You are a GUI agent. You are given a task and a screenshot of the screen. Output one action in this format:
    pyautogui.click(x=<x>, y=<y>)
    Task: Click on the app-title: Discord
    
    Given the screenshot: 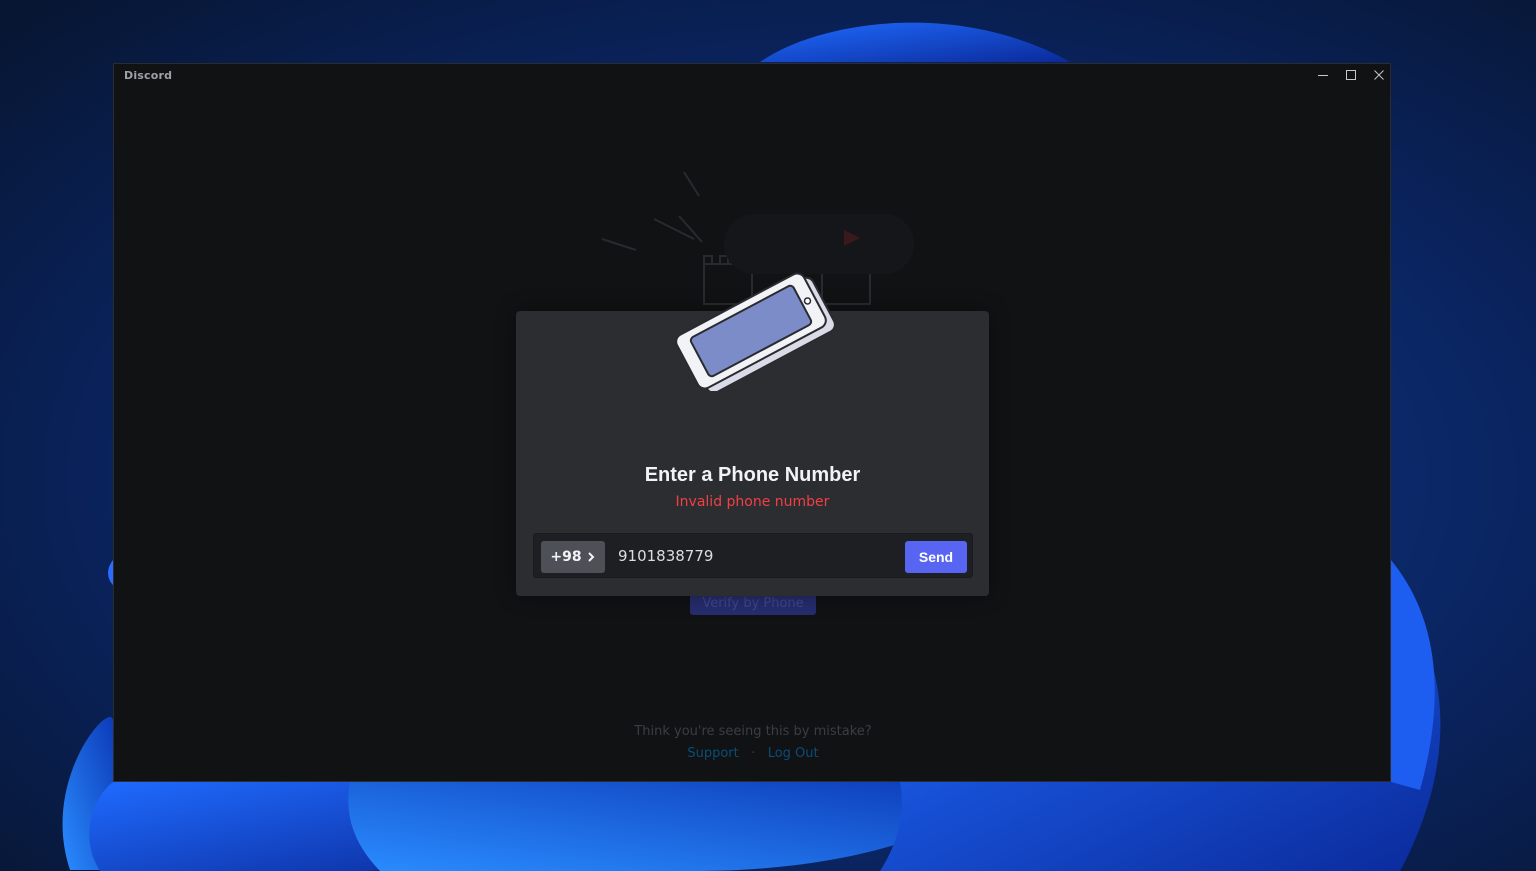 What is the action you would take?
    pyautogui.click(x=148, y=75)
    